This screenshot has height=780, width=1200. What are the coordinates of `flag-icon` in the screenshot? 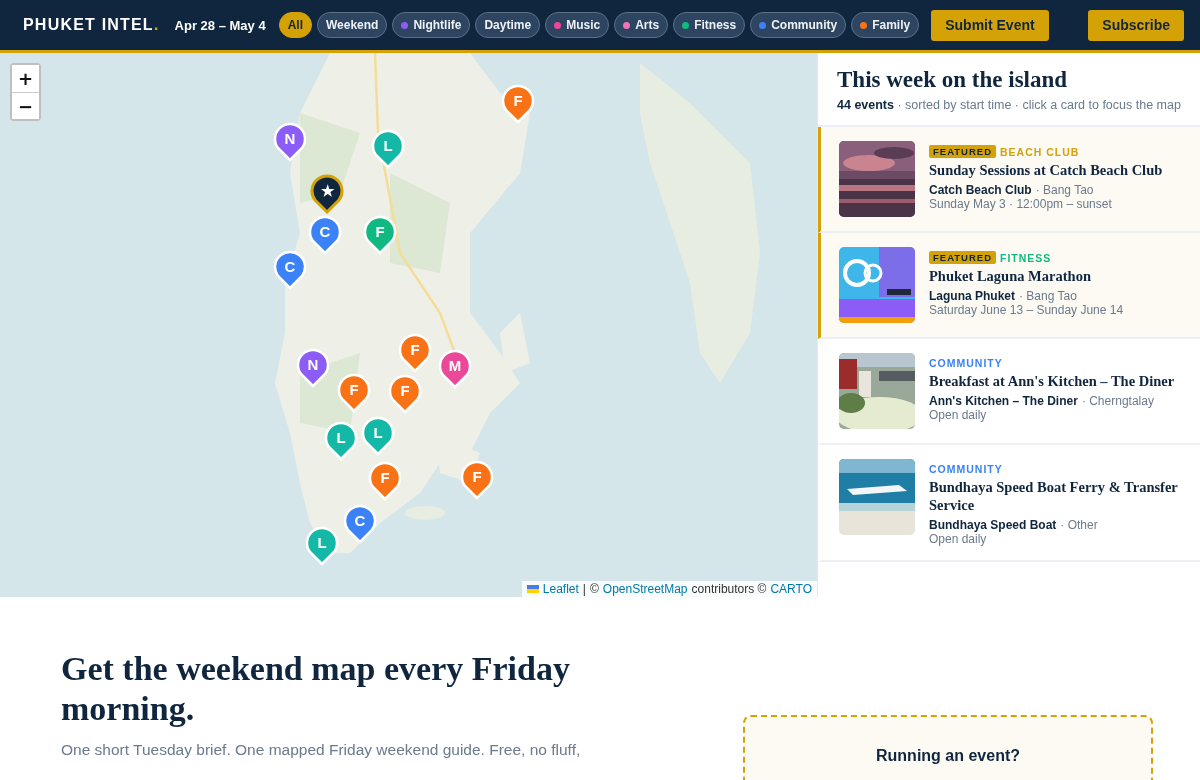 It's located at (532, 589).